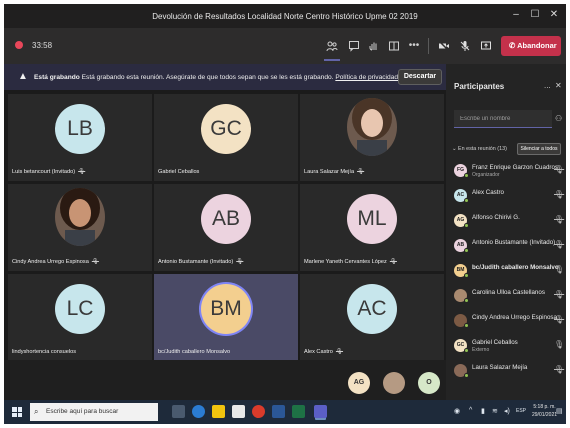 The image size is (570, 428). What do you see at coordinates (558, 85) in the screenshot?
I see `panel-close-icon: ✕` at bounding box center [558, 85].